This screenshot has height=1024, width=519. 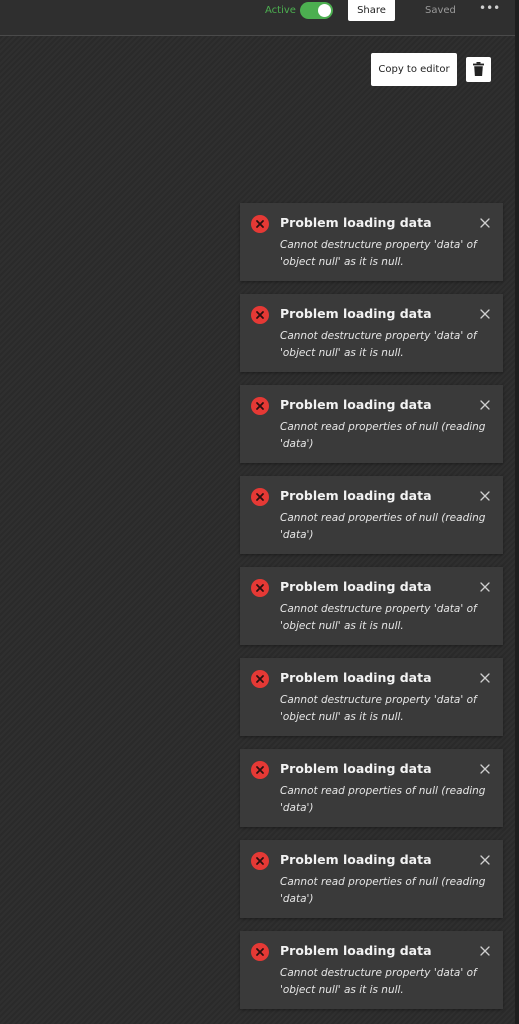 What do you see at coordinates (517, 512) in the screenshot?
I see `window-edge` at bounding box center [517, 512].